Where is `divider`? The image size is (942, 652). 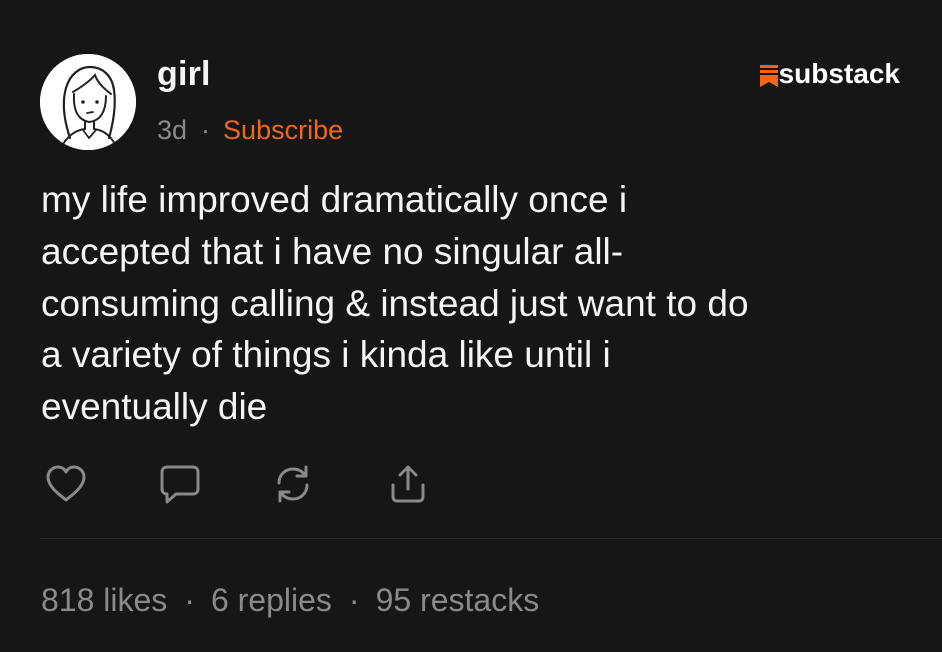
divider is located at coordinates (491, 538).